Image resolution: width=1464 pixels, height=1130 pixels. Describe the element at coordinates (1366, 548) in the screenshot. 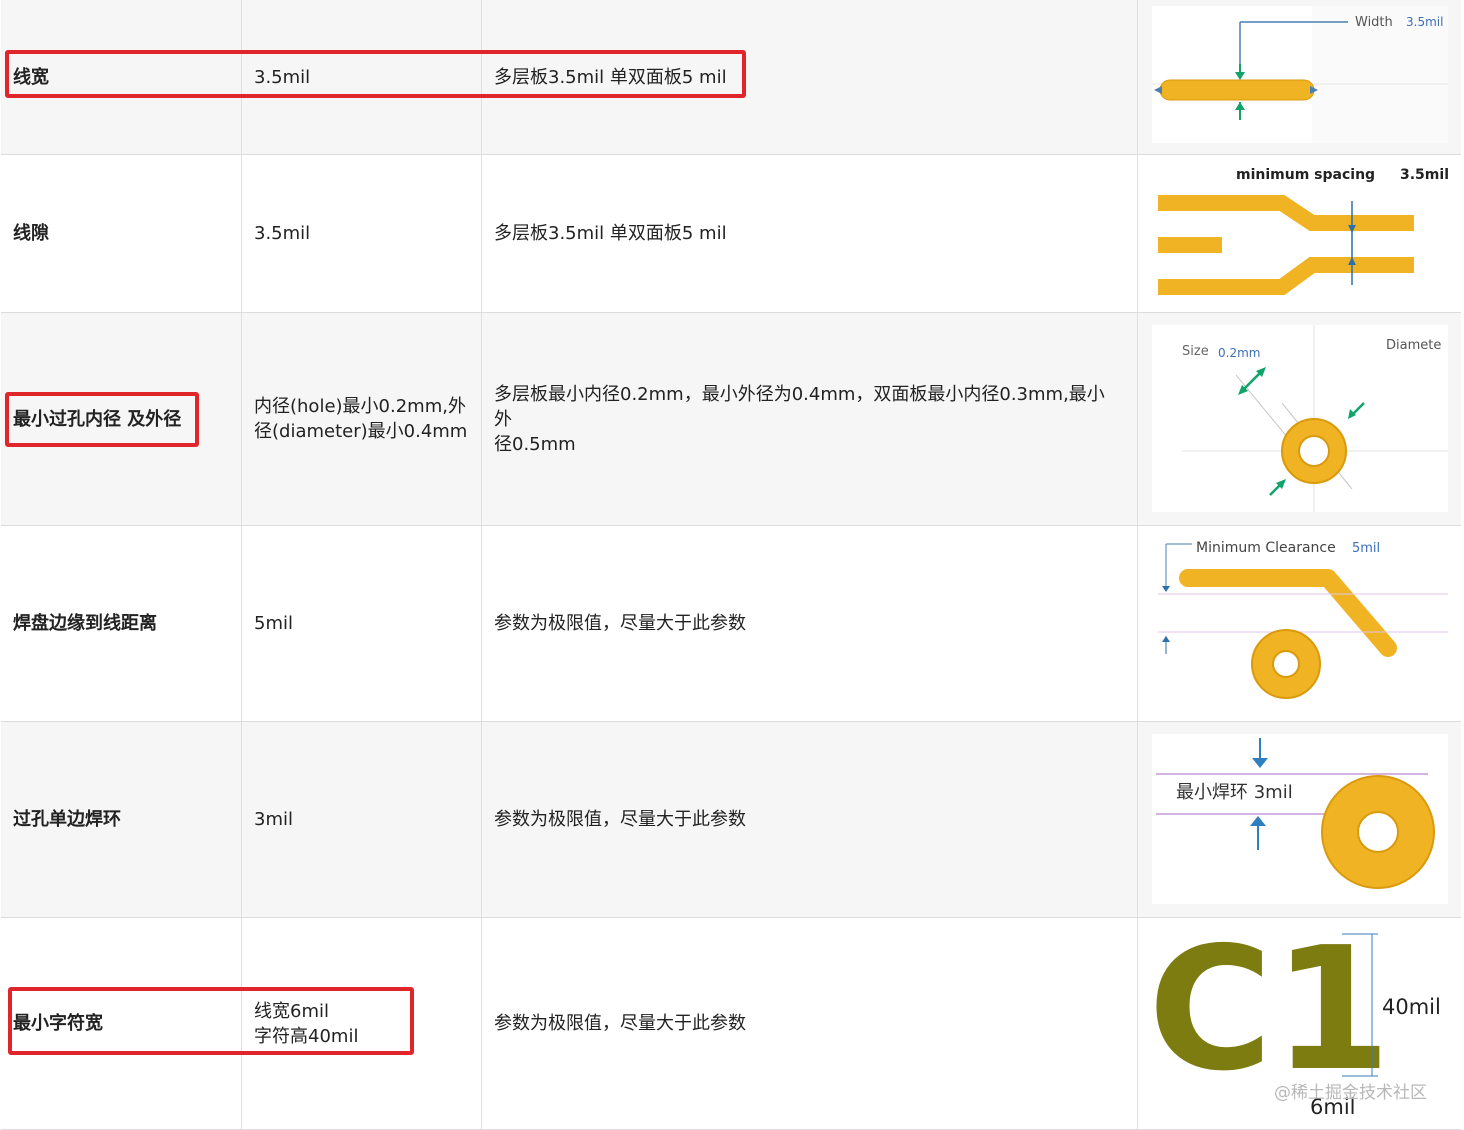

I see `figure-value: 5mil` at that location.